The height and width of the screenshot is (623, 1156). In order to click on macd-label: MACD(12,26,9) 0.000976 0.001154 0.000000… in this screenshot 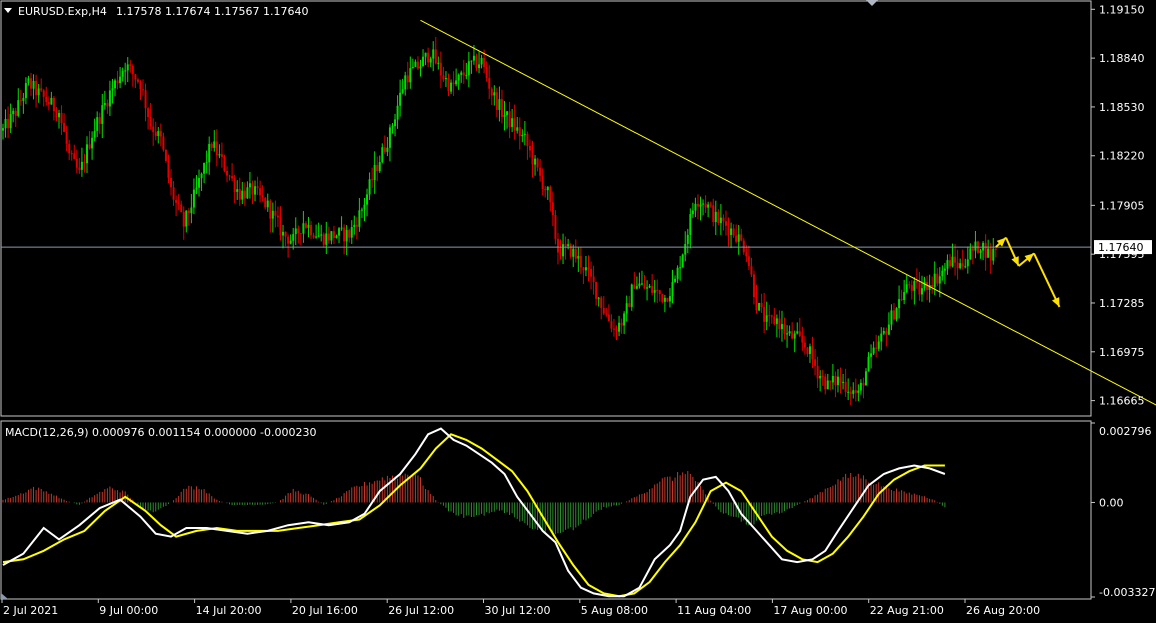, I will do `click(160, 432)`.